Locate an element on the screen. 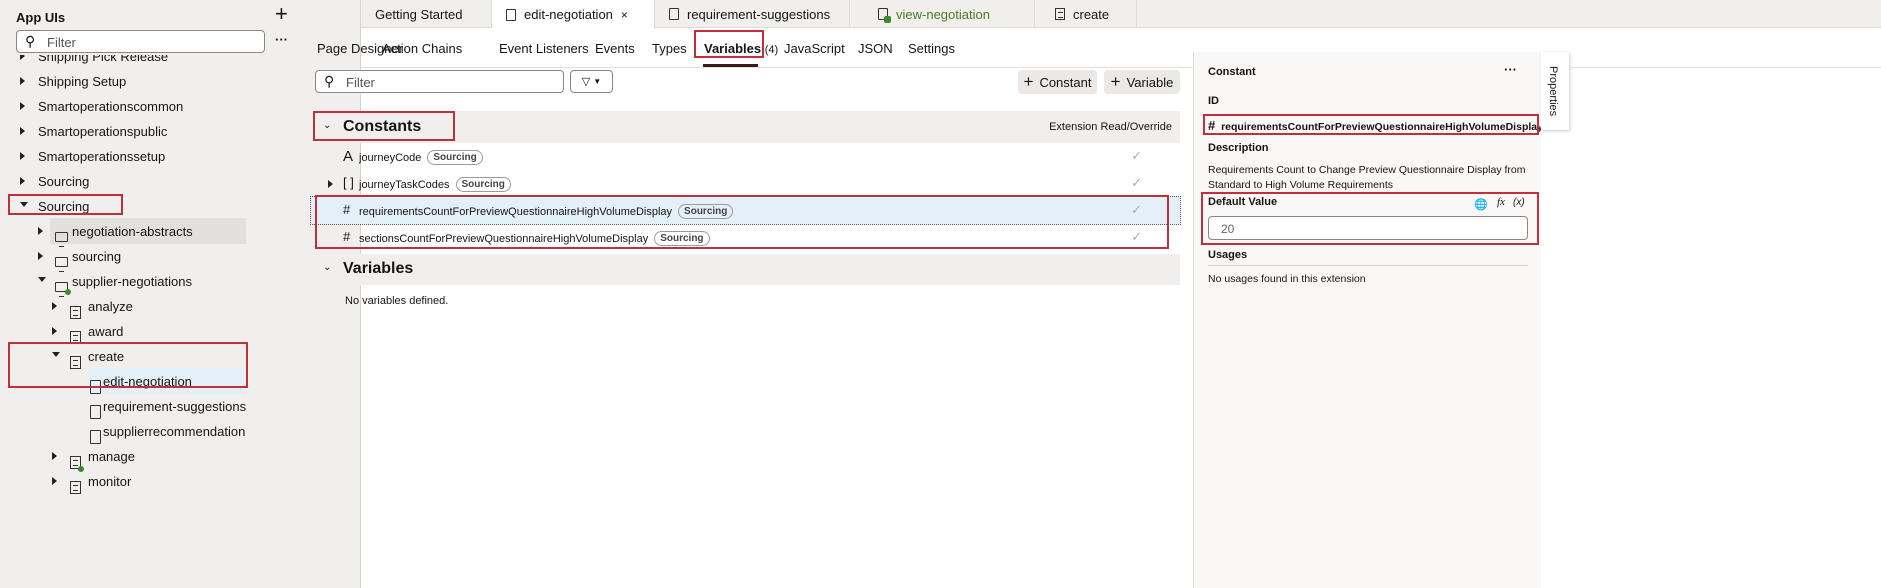 The width and height of the screenshot is (1881, 588). tree-item-label: supplier-negotiations is located at coordinates (132, 281).